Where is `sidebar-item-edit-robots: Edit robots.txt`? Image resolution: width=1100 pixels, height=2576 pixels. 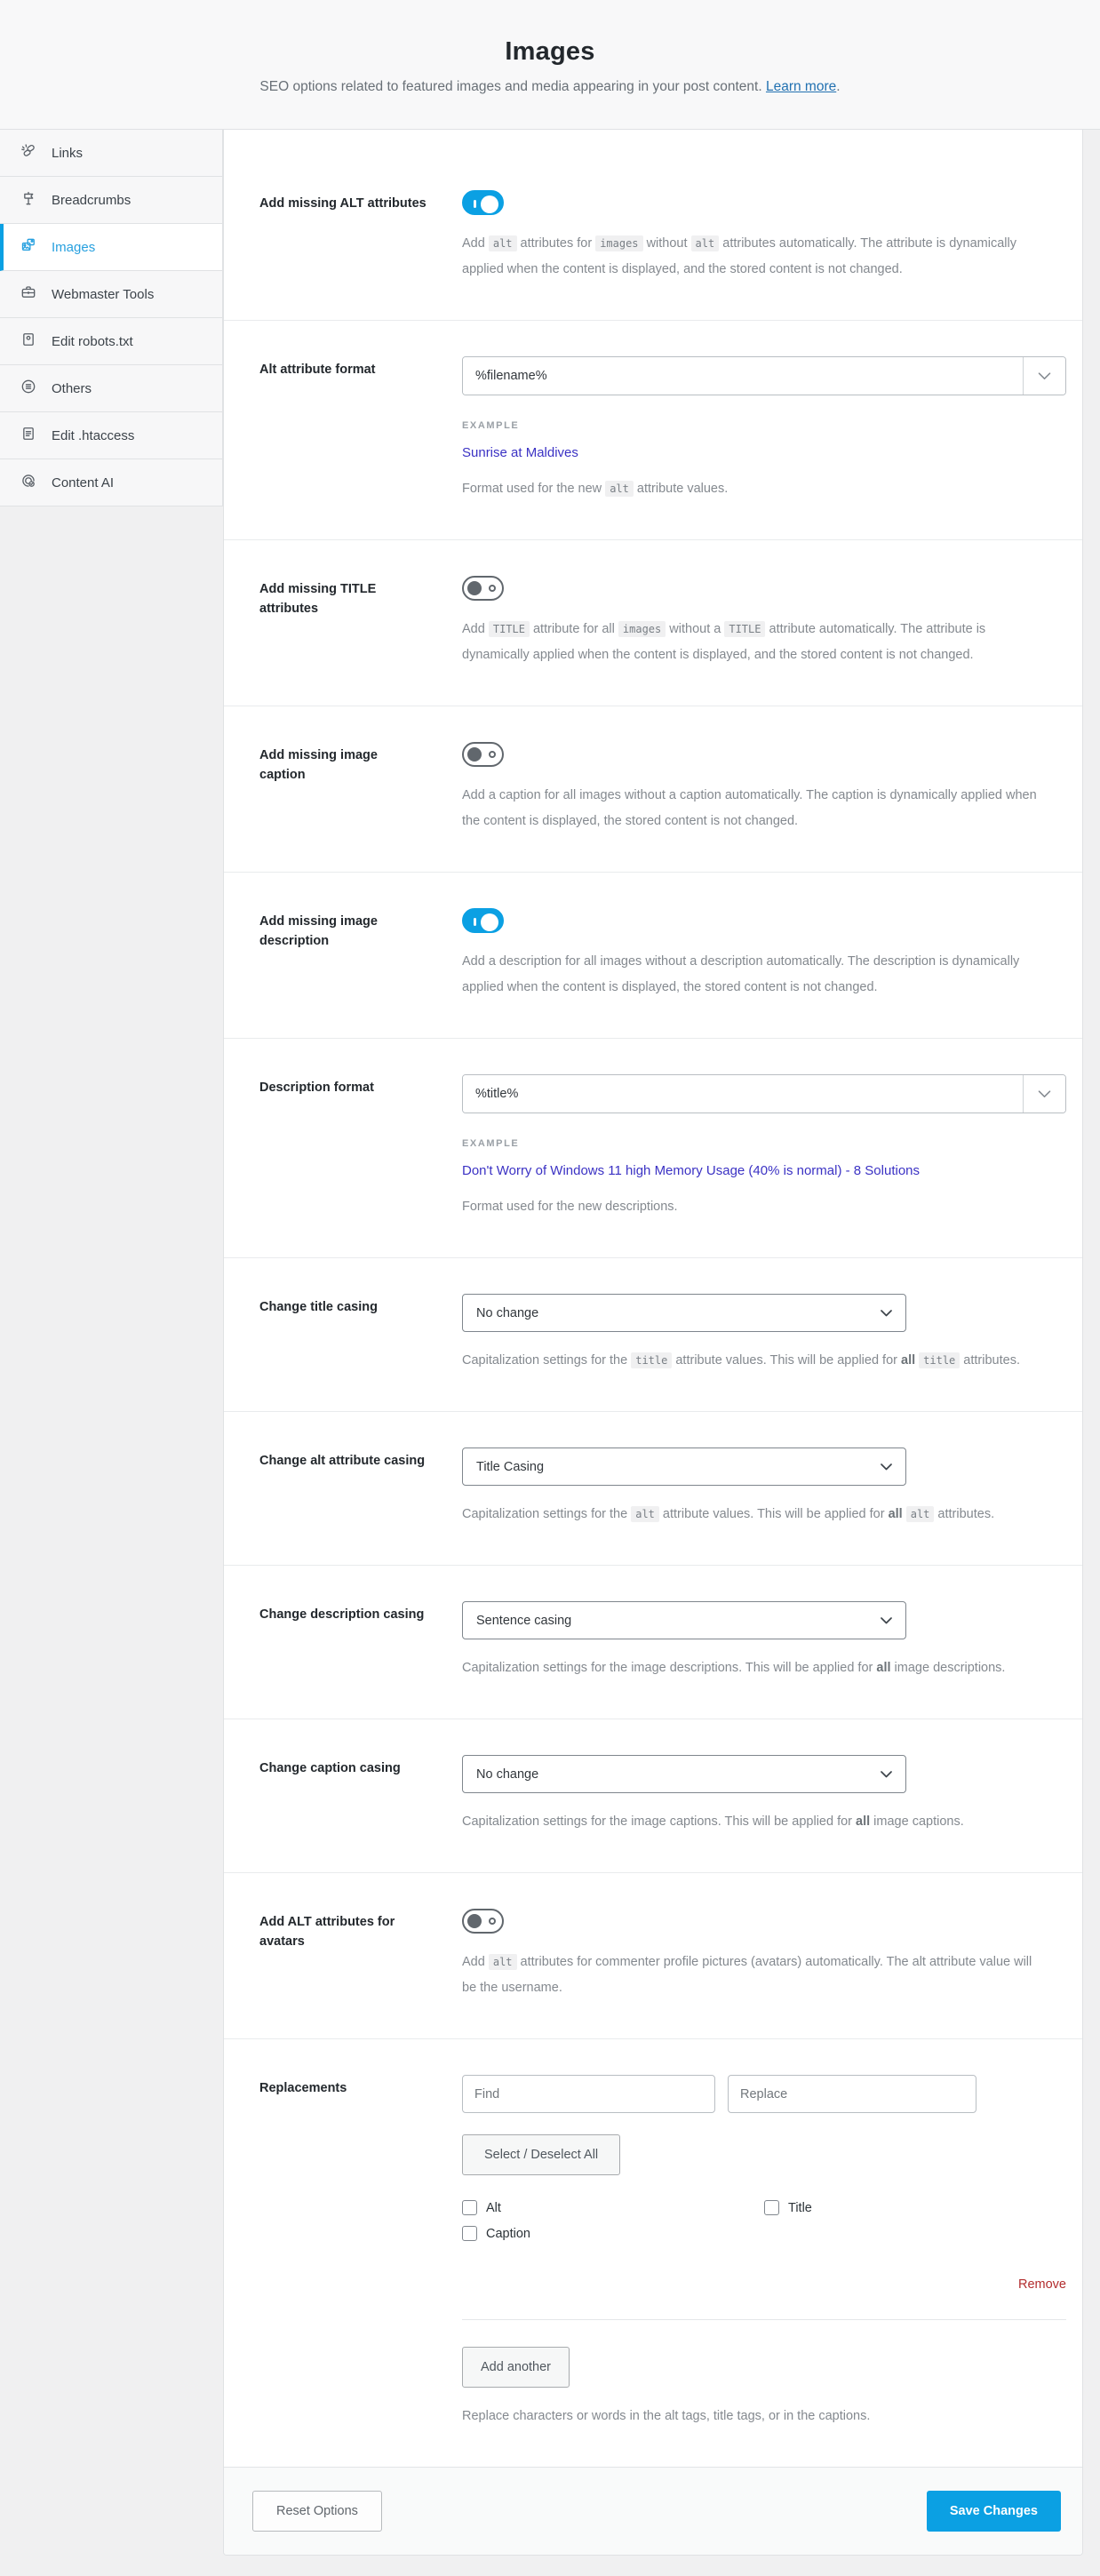 sidebar-item-edit-robots: Edit robots.txt is located at coordinates (111, 341).